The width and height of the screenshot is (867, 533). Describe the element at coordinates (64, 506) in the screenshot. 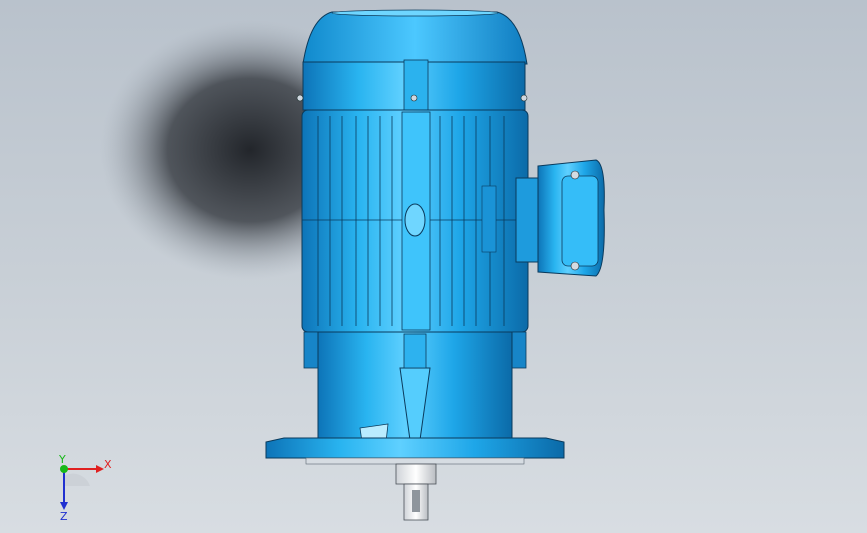

I see `z-arrow-icon` at that location.